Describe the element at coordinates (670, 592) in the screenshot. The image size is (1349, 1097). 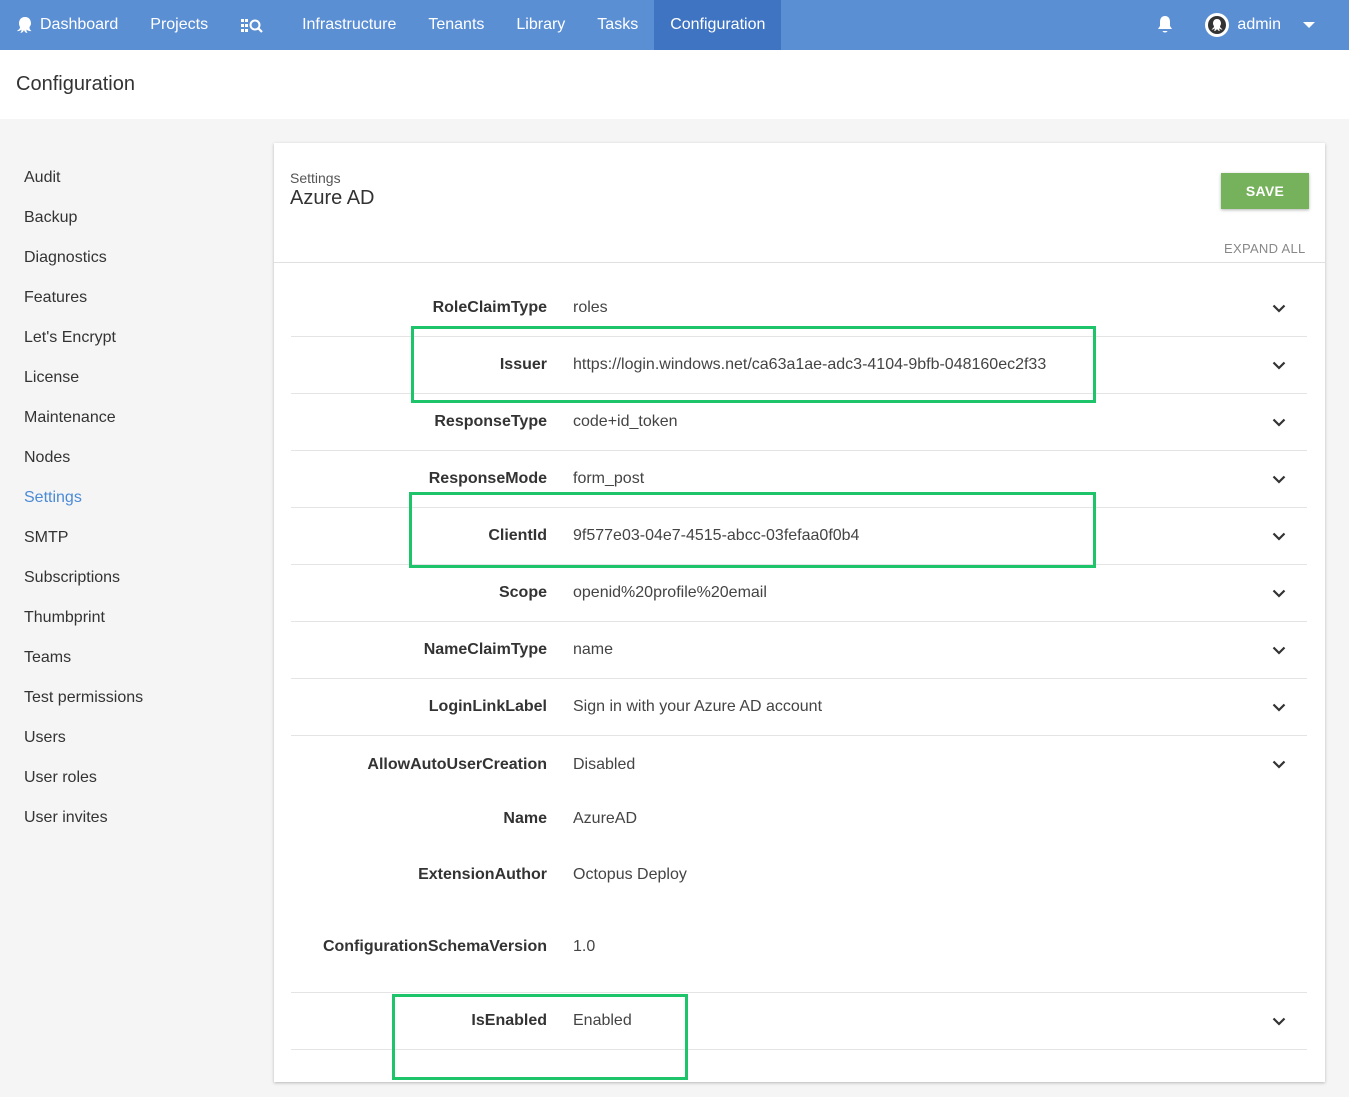
I see `setting-value: openid%20profile%20email` at that location.